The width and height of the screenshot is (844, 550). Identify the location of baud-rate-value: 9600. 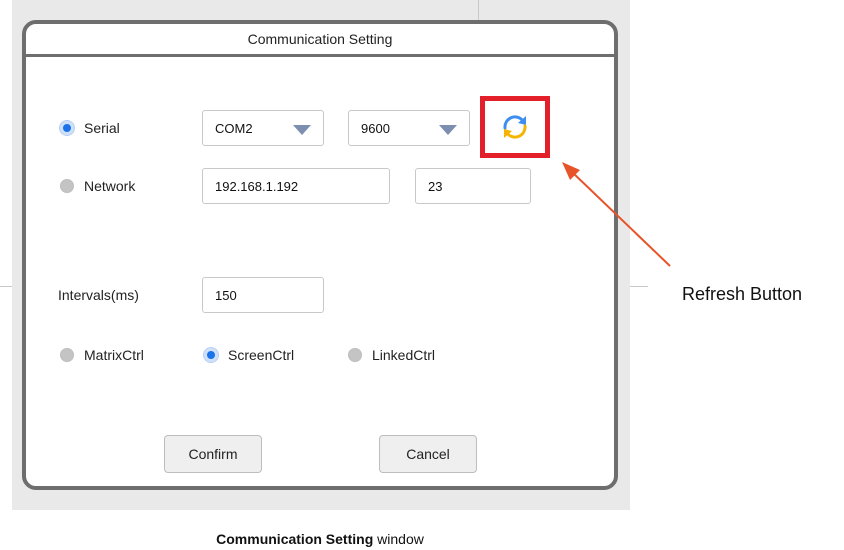
(375, 128).